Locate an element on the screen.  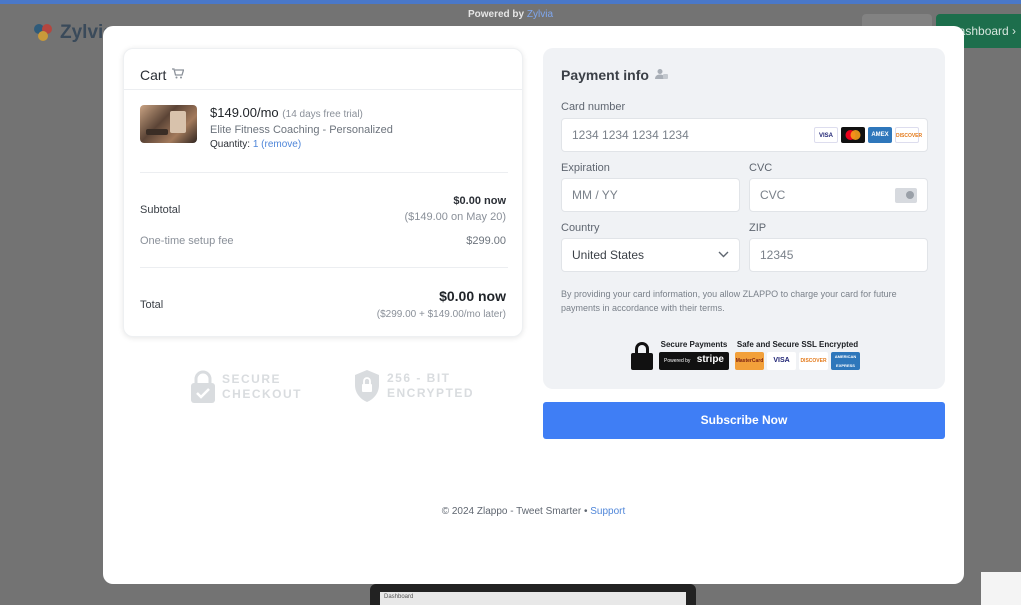
padlock-icon is located at coordinates (642, 356).